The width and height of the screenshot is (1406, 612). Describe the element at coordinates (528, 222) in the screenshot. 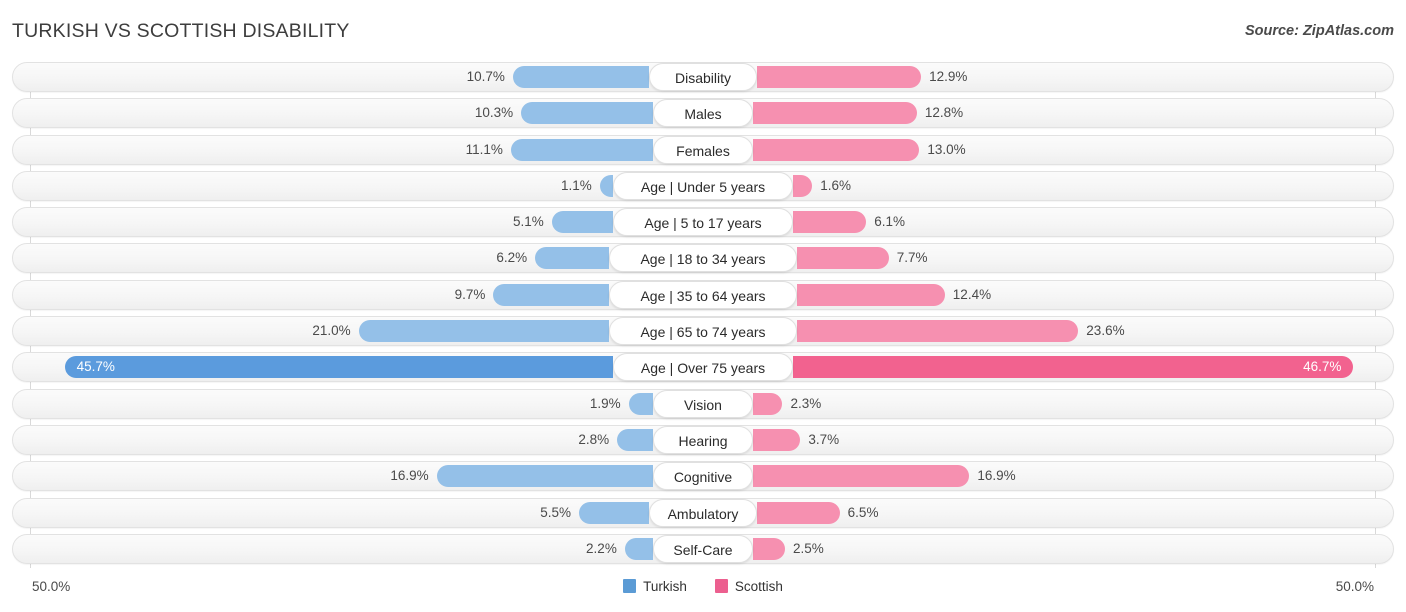

I see `value-label-turkish: 5.1%` at that location.